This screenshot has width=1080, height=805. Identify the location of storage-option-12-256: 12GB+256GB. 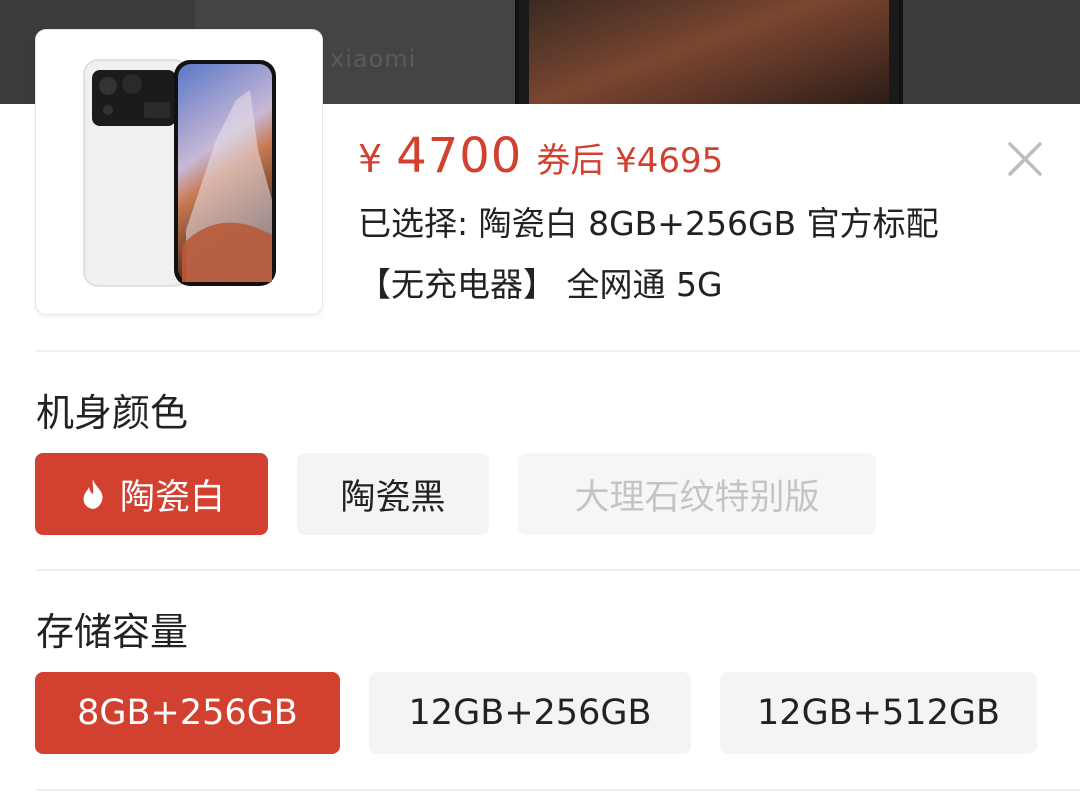
(530, 713).